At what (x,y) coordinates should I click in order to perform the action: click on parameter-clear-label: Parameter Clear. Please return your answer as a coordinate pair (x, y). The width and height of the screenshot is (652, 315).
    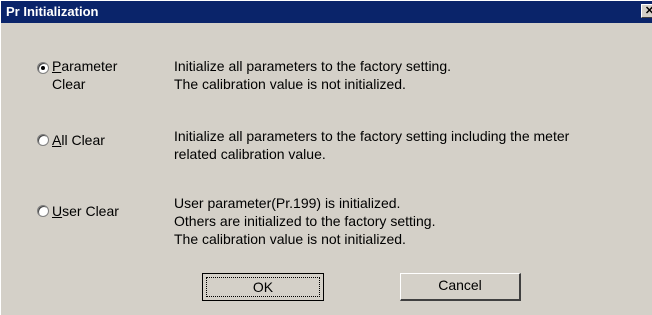
    Looking at the image, I should click on (84, 75).